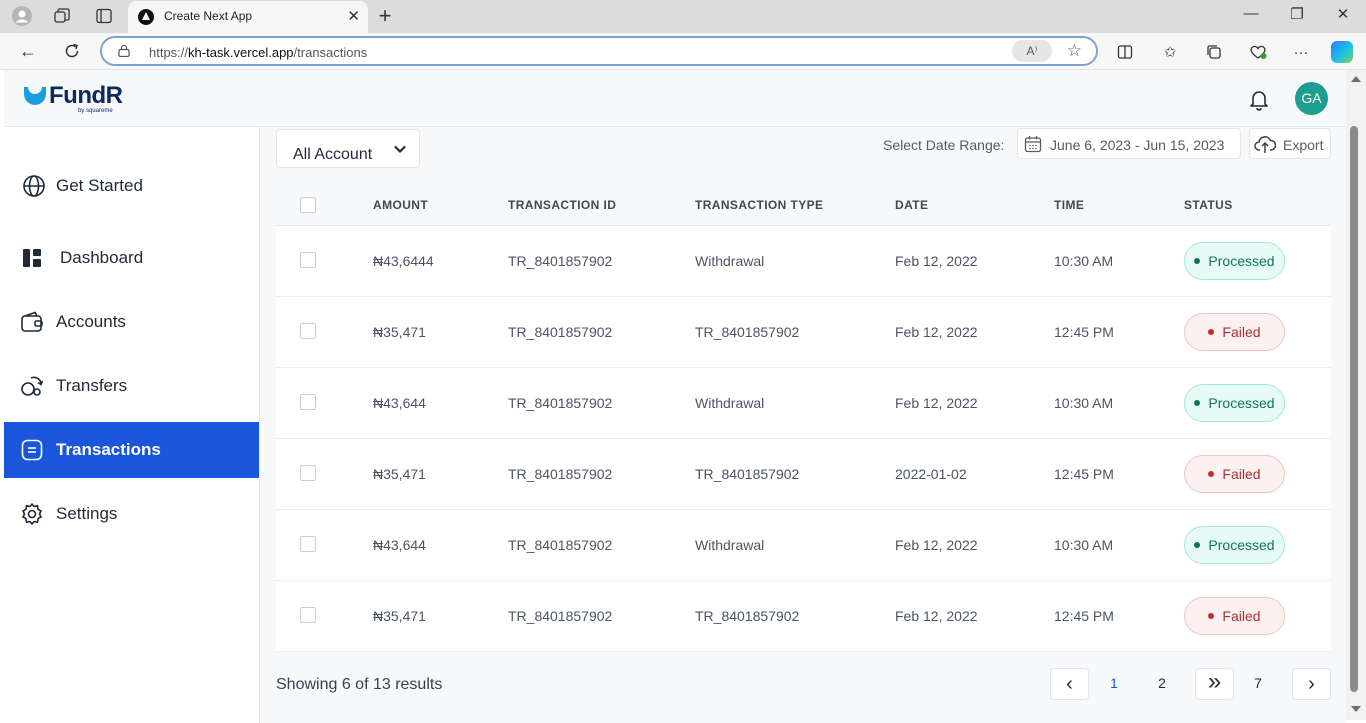 This screenshot has width=1366, height=723. Describe the element at coordinates (1208, 205) in the screenshot. I see `column-header-status: STATUS` at that location.